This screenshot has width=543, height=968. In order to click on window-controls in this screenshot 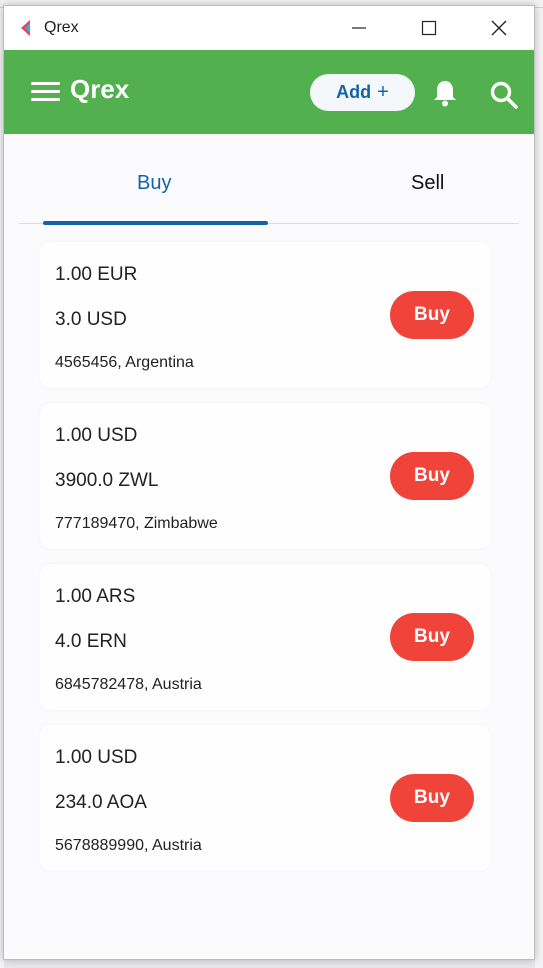, I will do `click(429, 28)`.